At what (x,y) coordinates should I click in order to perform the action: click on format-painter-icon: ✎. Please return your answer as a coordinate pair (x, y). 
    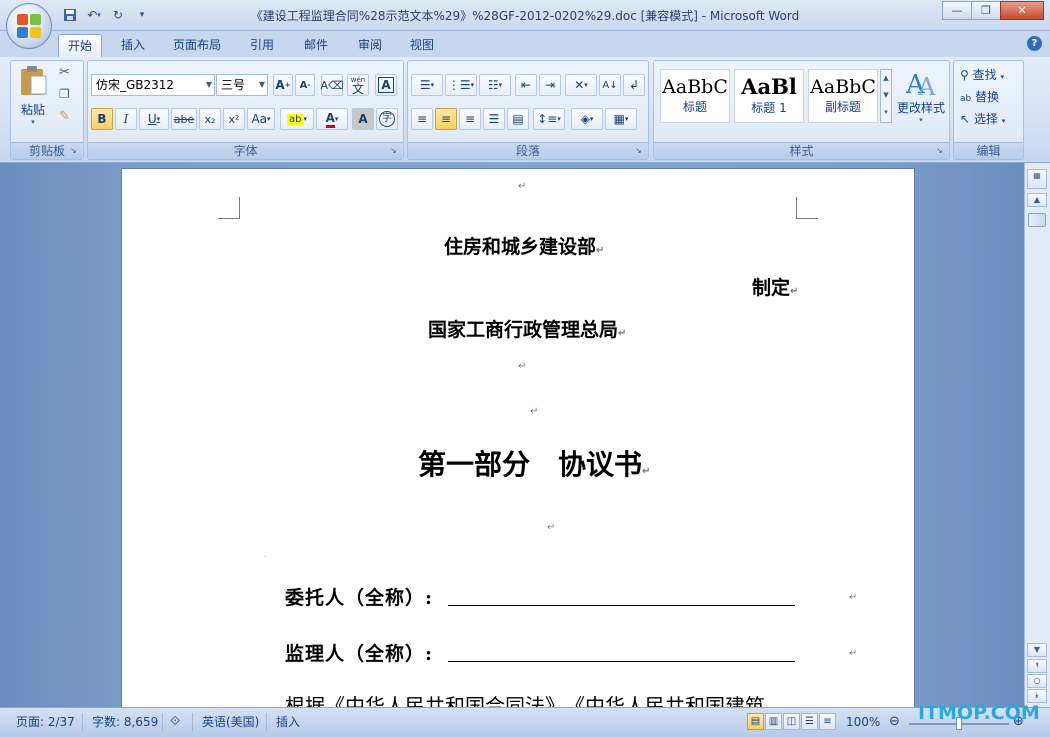
    Looking at the image, I should click on (64, 116).